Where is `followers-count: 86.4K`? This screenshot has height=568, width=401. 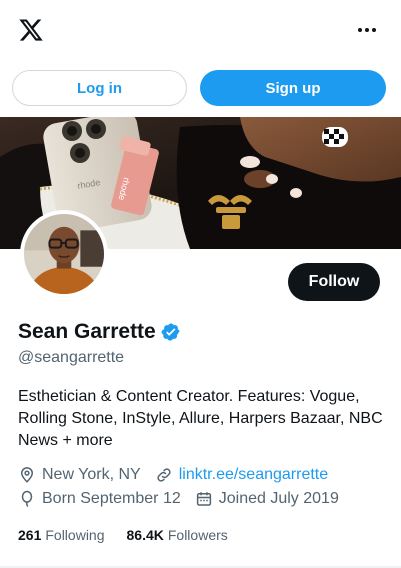
followers-count: 86.4K is located at coordinates (145, 535).